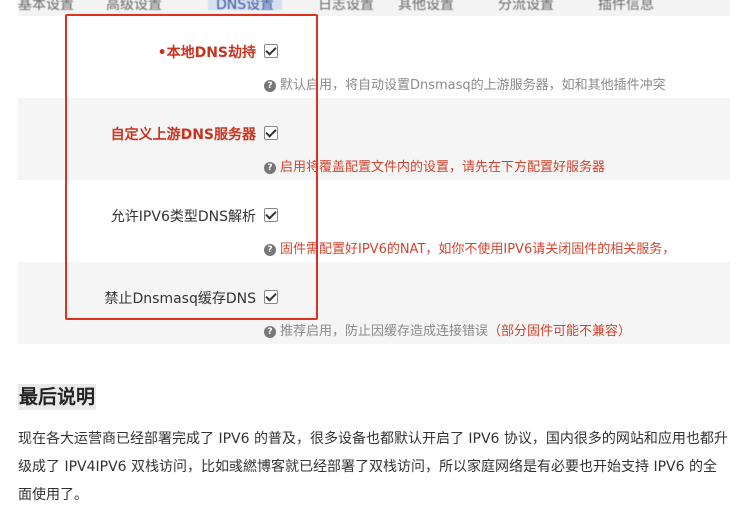 This screenshot has width=748, height=515. I want to click on question-icon: ?, so click(270, 332).